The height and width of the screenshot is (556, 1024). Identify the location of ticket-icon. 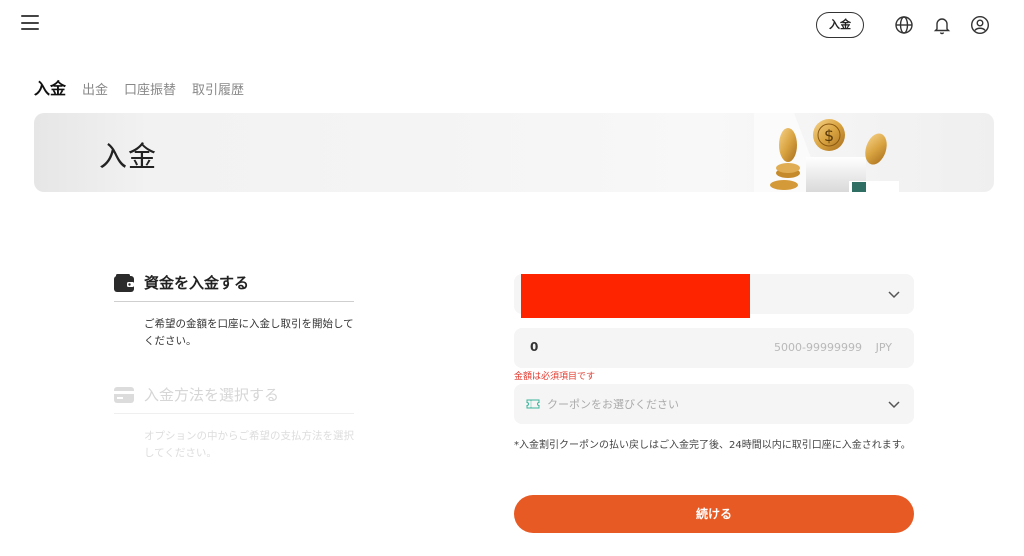
(533, 404).